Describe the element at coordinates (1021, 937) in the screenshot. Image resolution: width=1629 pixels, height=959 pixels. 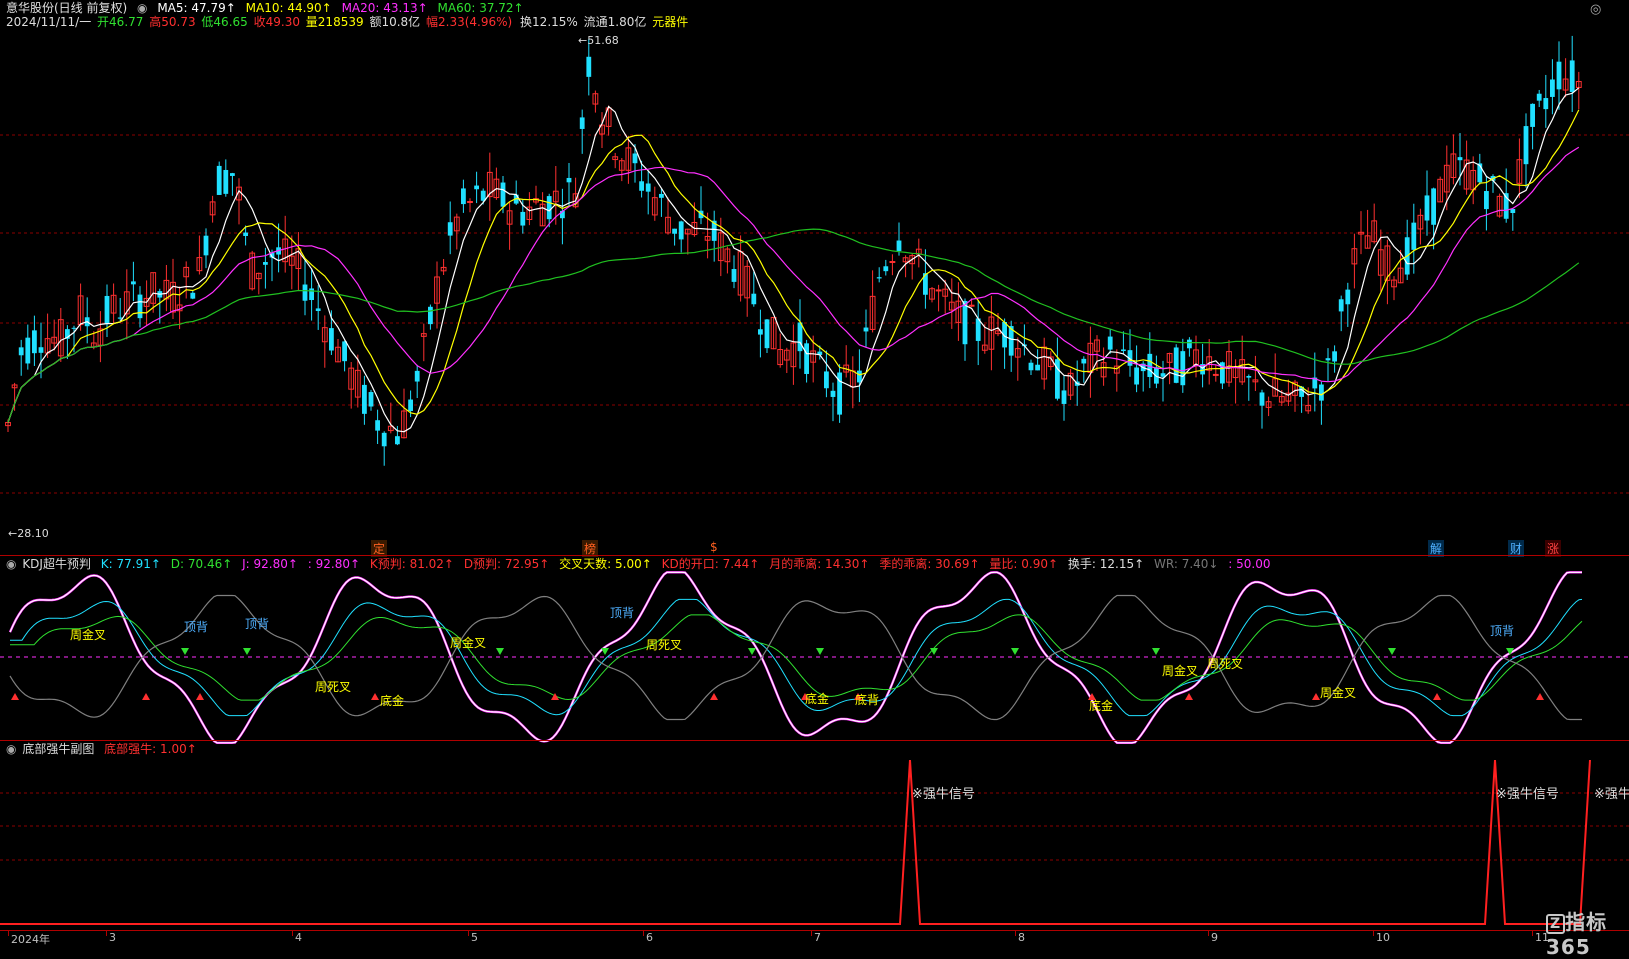
I see `time-tick-label: 8` at that location.